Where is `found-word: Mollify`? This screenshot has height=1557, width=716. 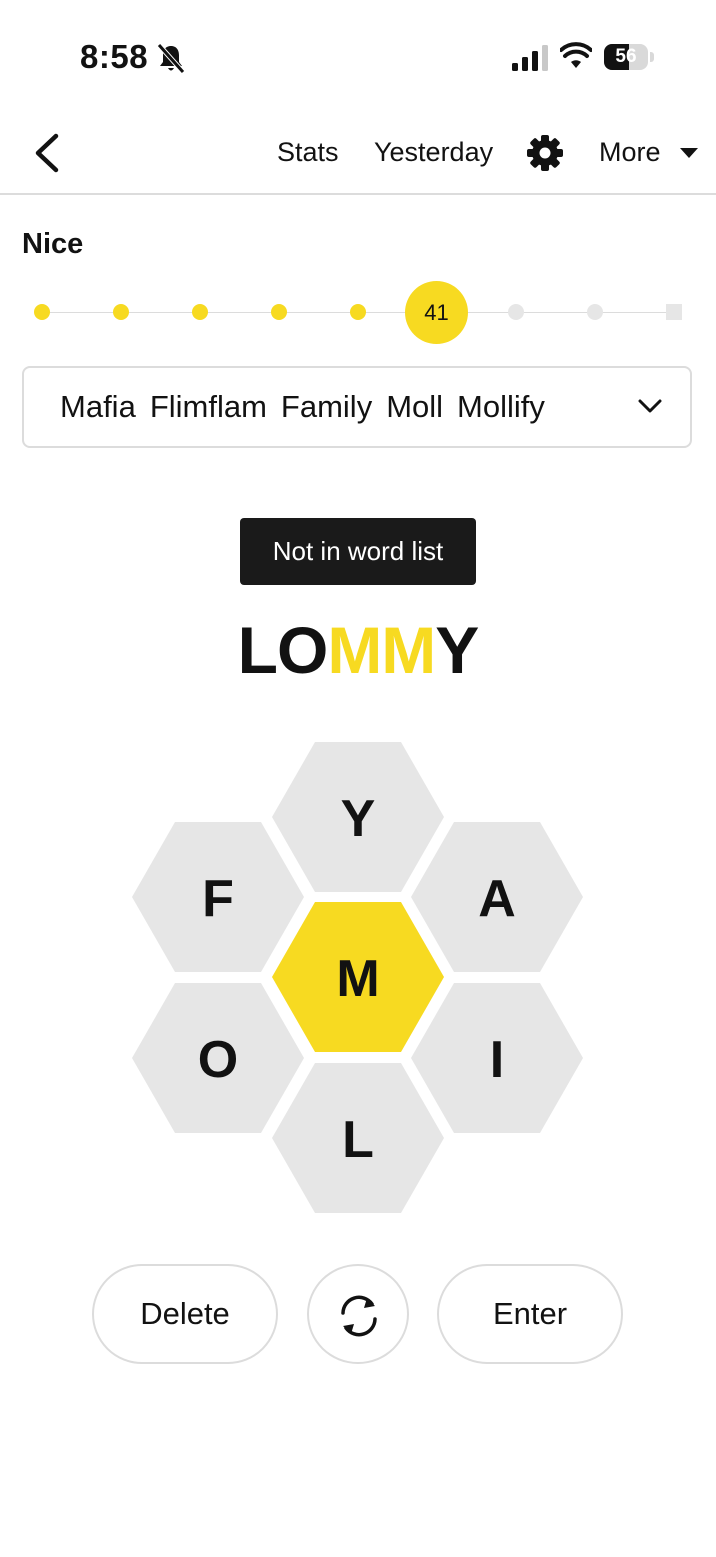 found-word: Mollify is located at coordinates (501, 406).